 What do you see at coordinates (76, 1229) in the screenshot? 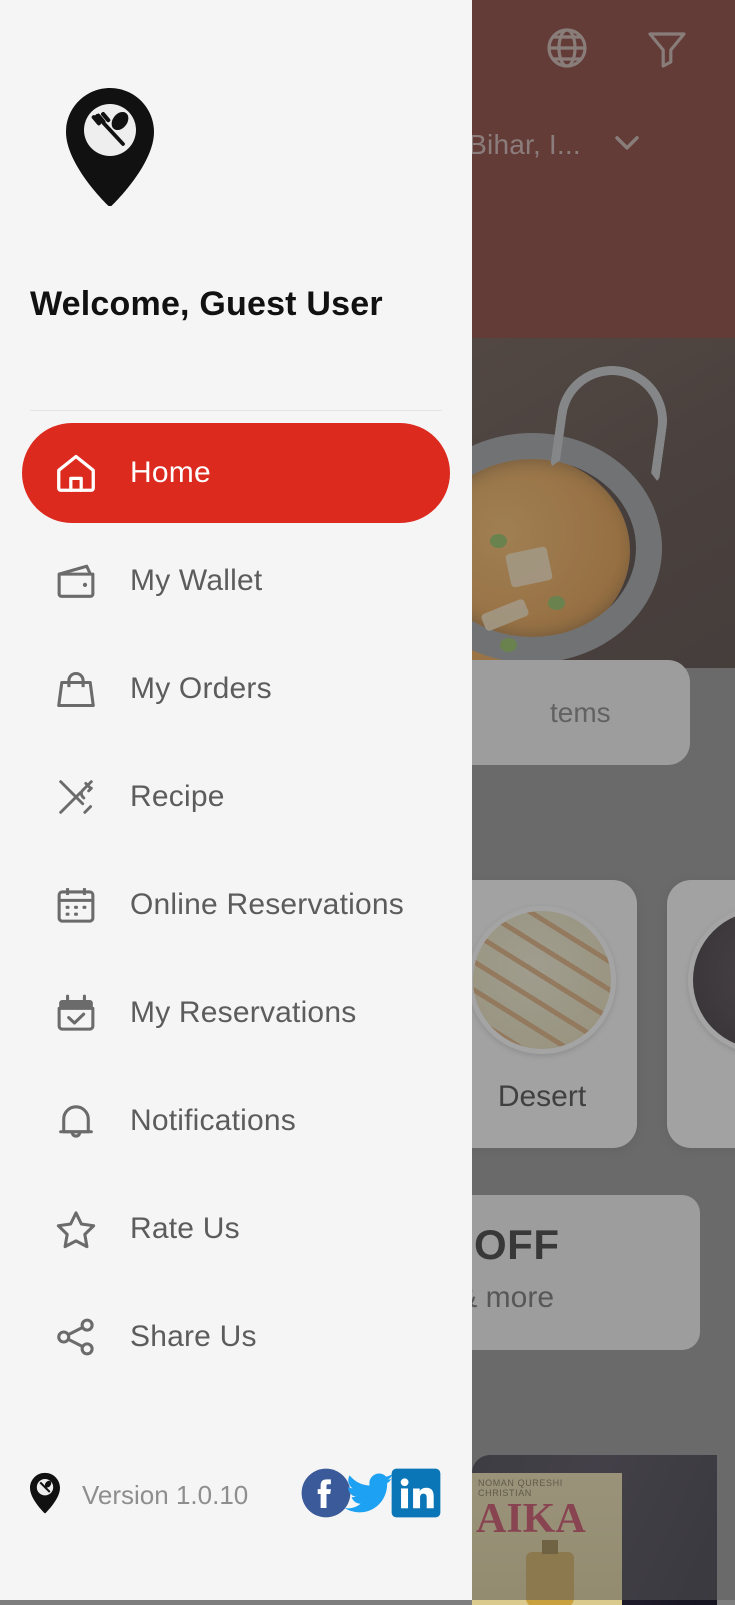
I see `star-icon` at bounding box center [76, 1229].